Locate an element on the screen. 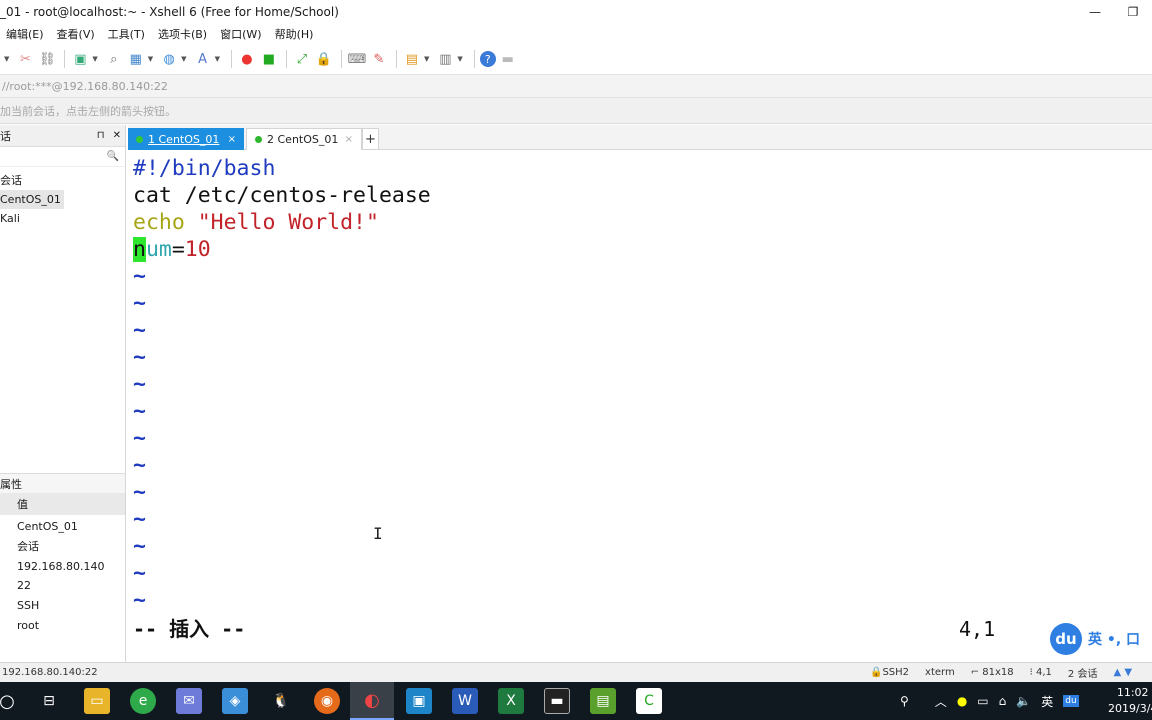  menu-edit: 编辑(E) is located at coordinates (25, 34).